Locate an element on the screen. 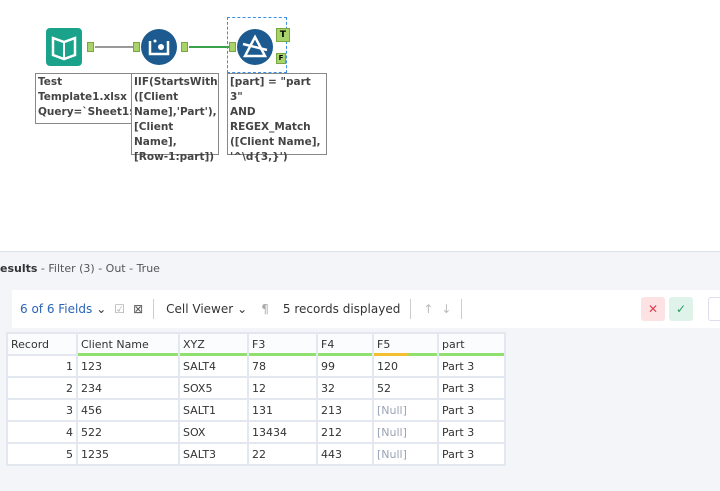 The height and width of the screenshot is (491, 720). book-icon is located at coordinates (64, 48).